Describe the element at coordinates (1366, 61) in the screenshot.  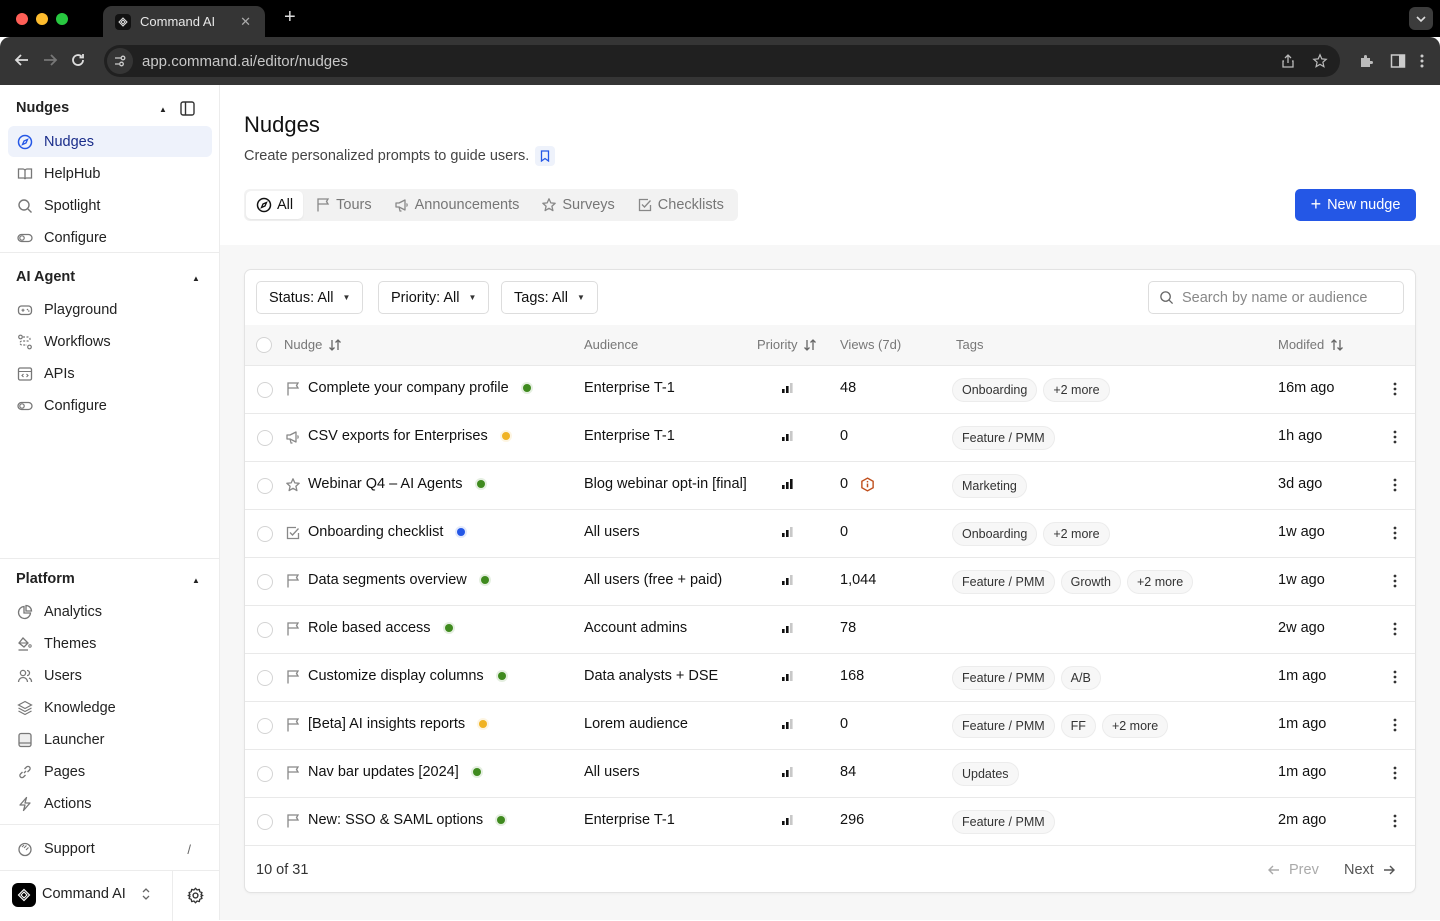
I see `extensions-button` at that location.